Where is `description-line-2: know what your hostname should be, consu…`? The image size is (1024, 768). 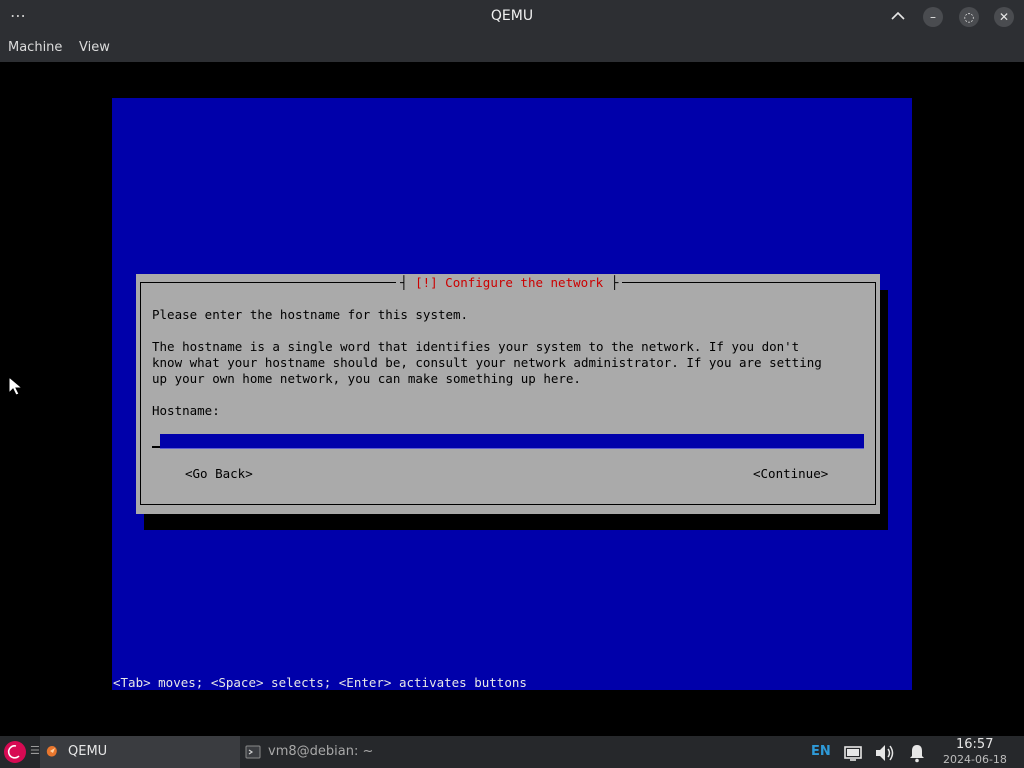 description-line-2: know what your hostname should be, consu… is located at coordinates (487, 362).